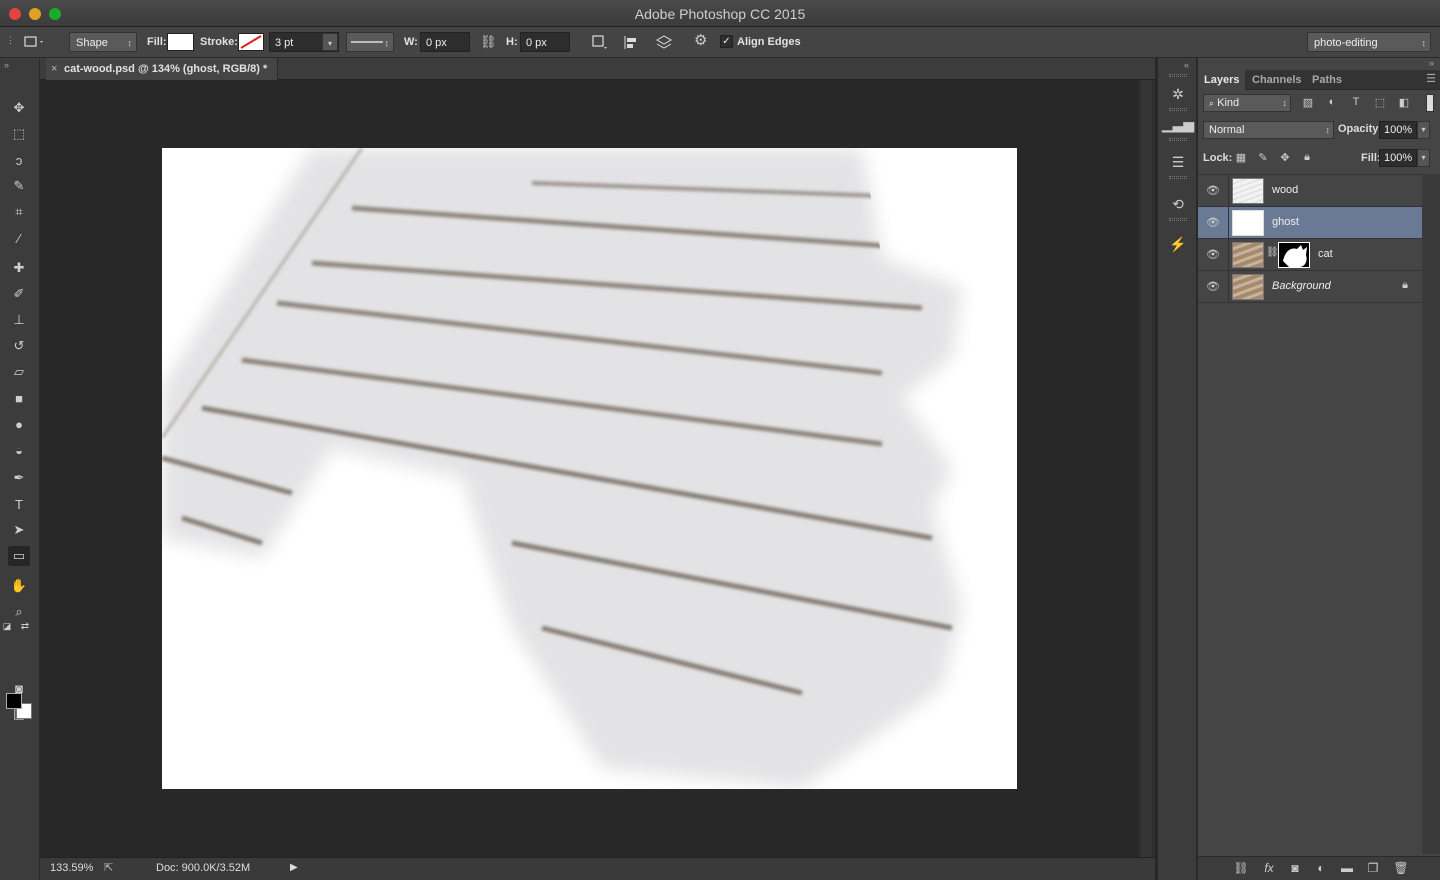  I want to click on lock-transparent-pixels-icon: ▦, so click(1241, 158).